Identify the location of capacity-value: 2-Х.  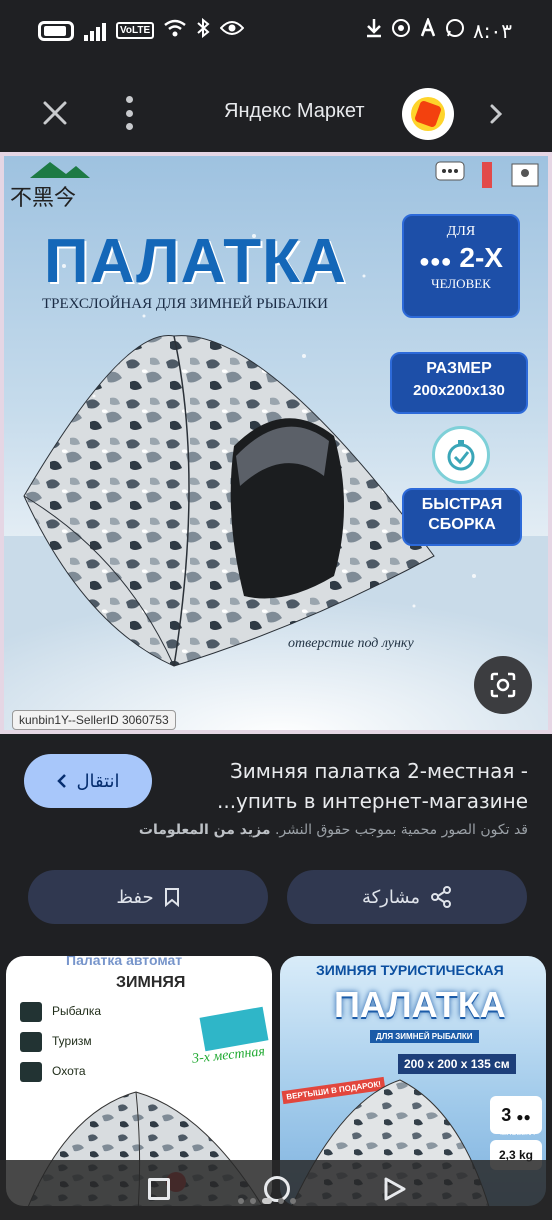
(481, 257).